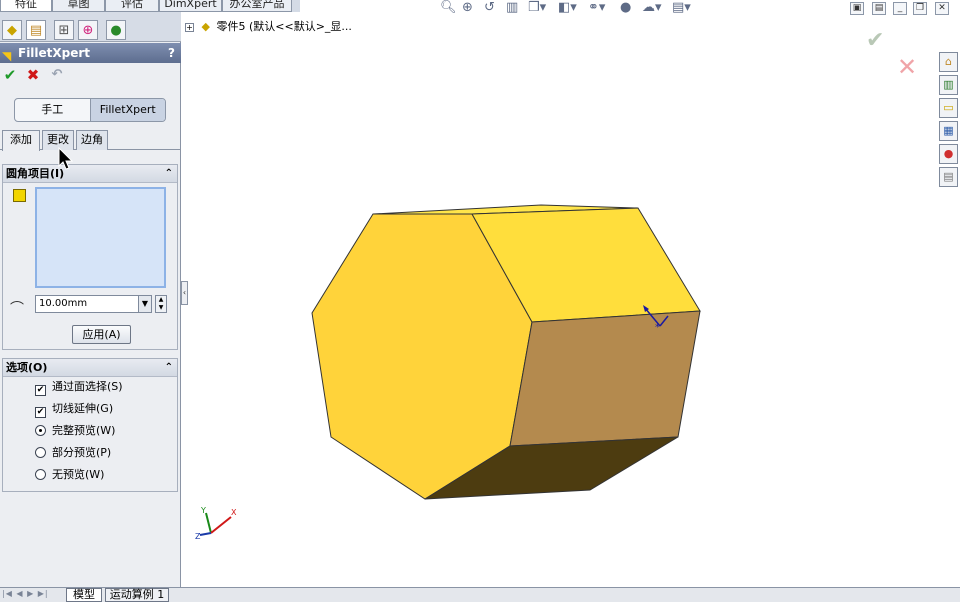 The height and width of the screenshot is (602, 960). I want to click on display-style-icon: ◧▾, so click(567, 8).